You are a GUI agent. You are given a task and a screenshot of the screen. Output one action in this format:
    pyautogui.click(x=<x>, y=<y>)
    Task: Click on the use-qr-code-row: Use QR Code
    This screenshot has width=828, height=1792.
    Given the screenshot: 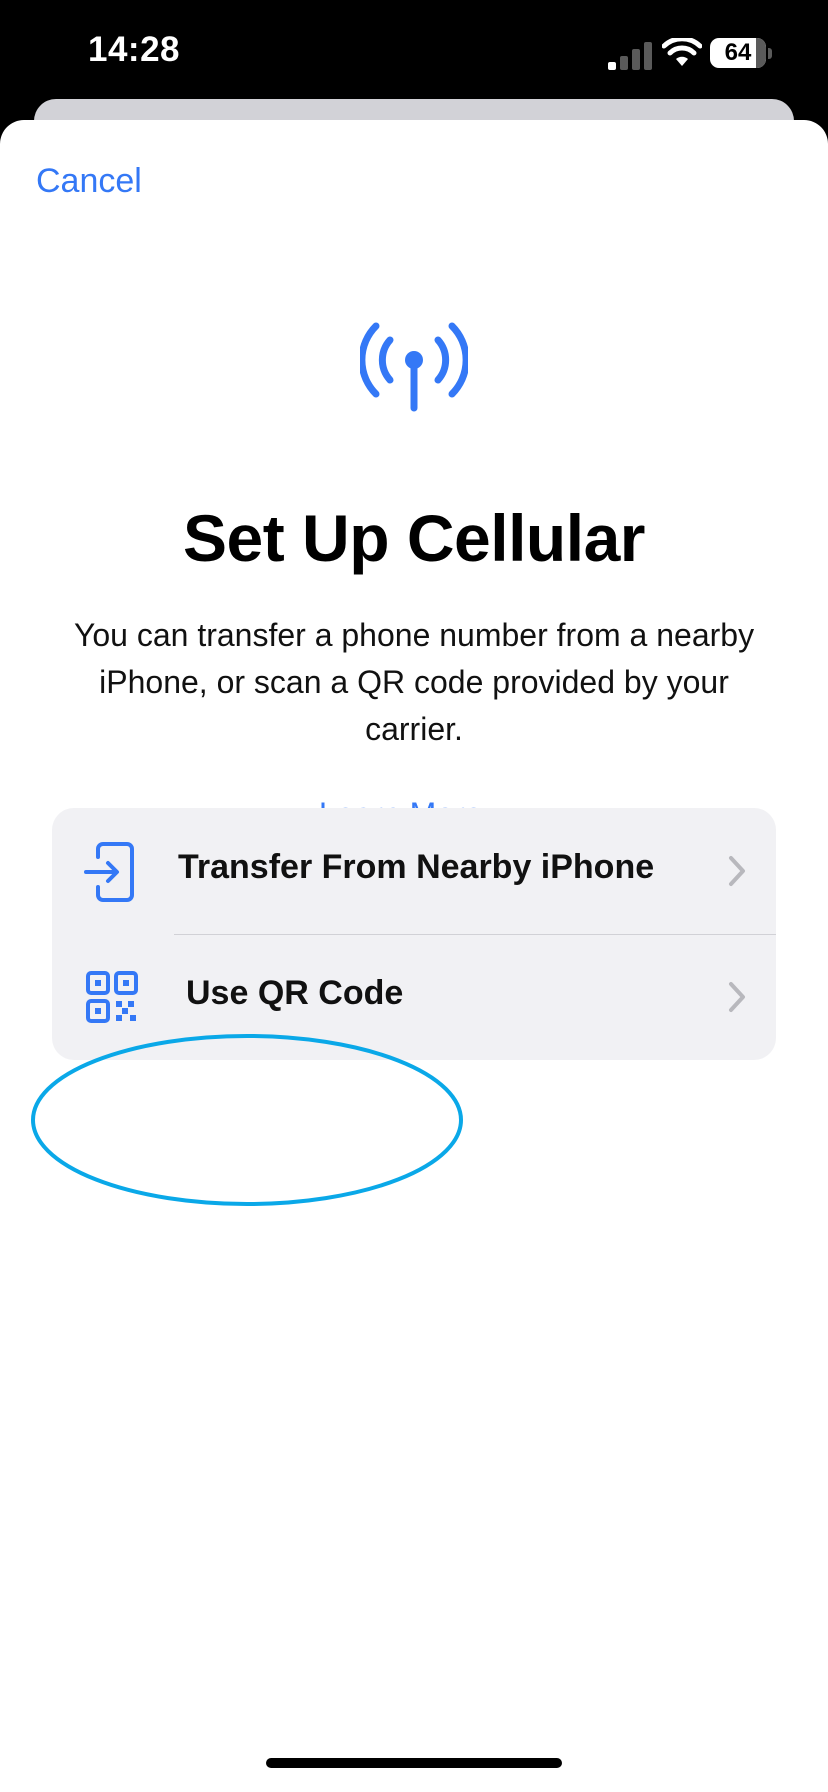 What is the action you would take?
    pyautogui.click(x=414, y=997)
    